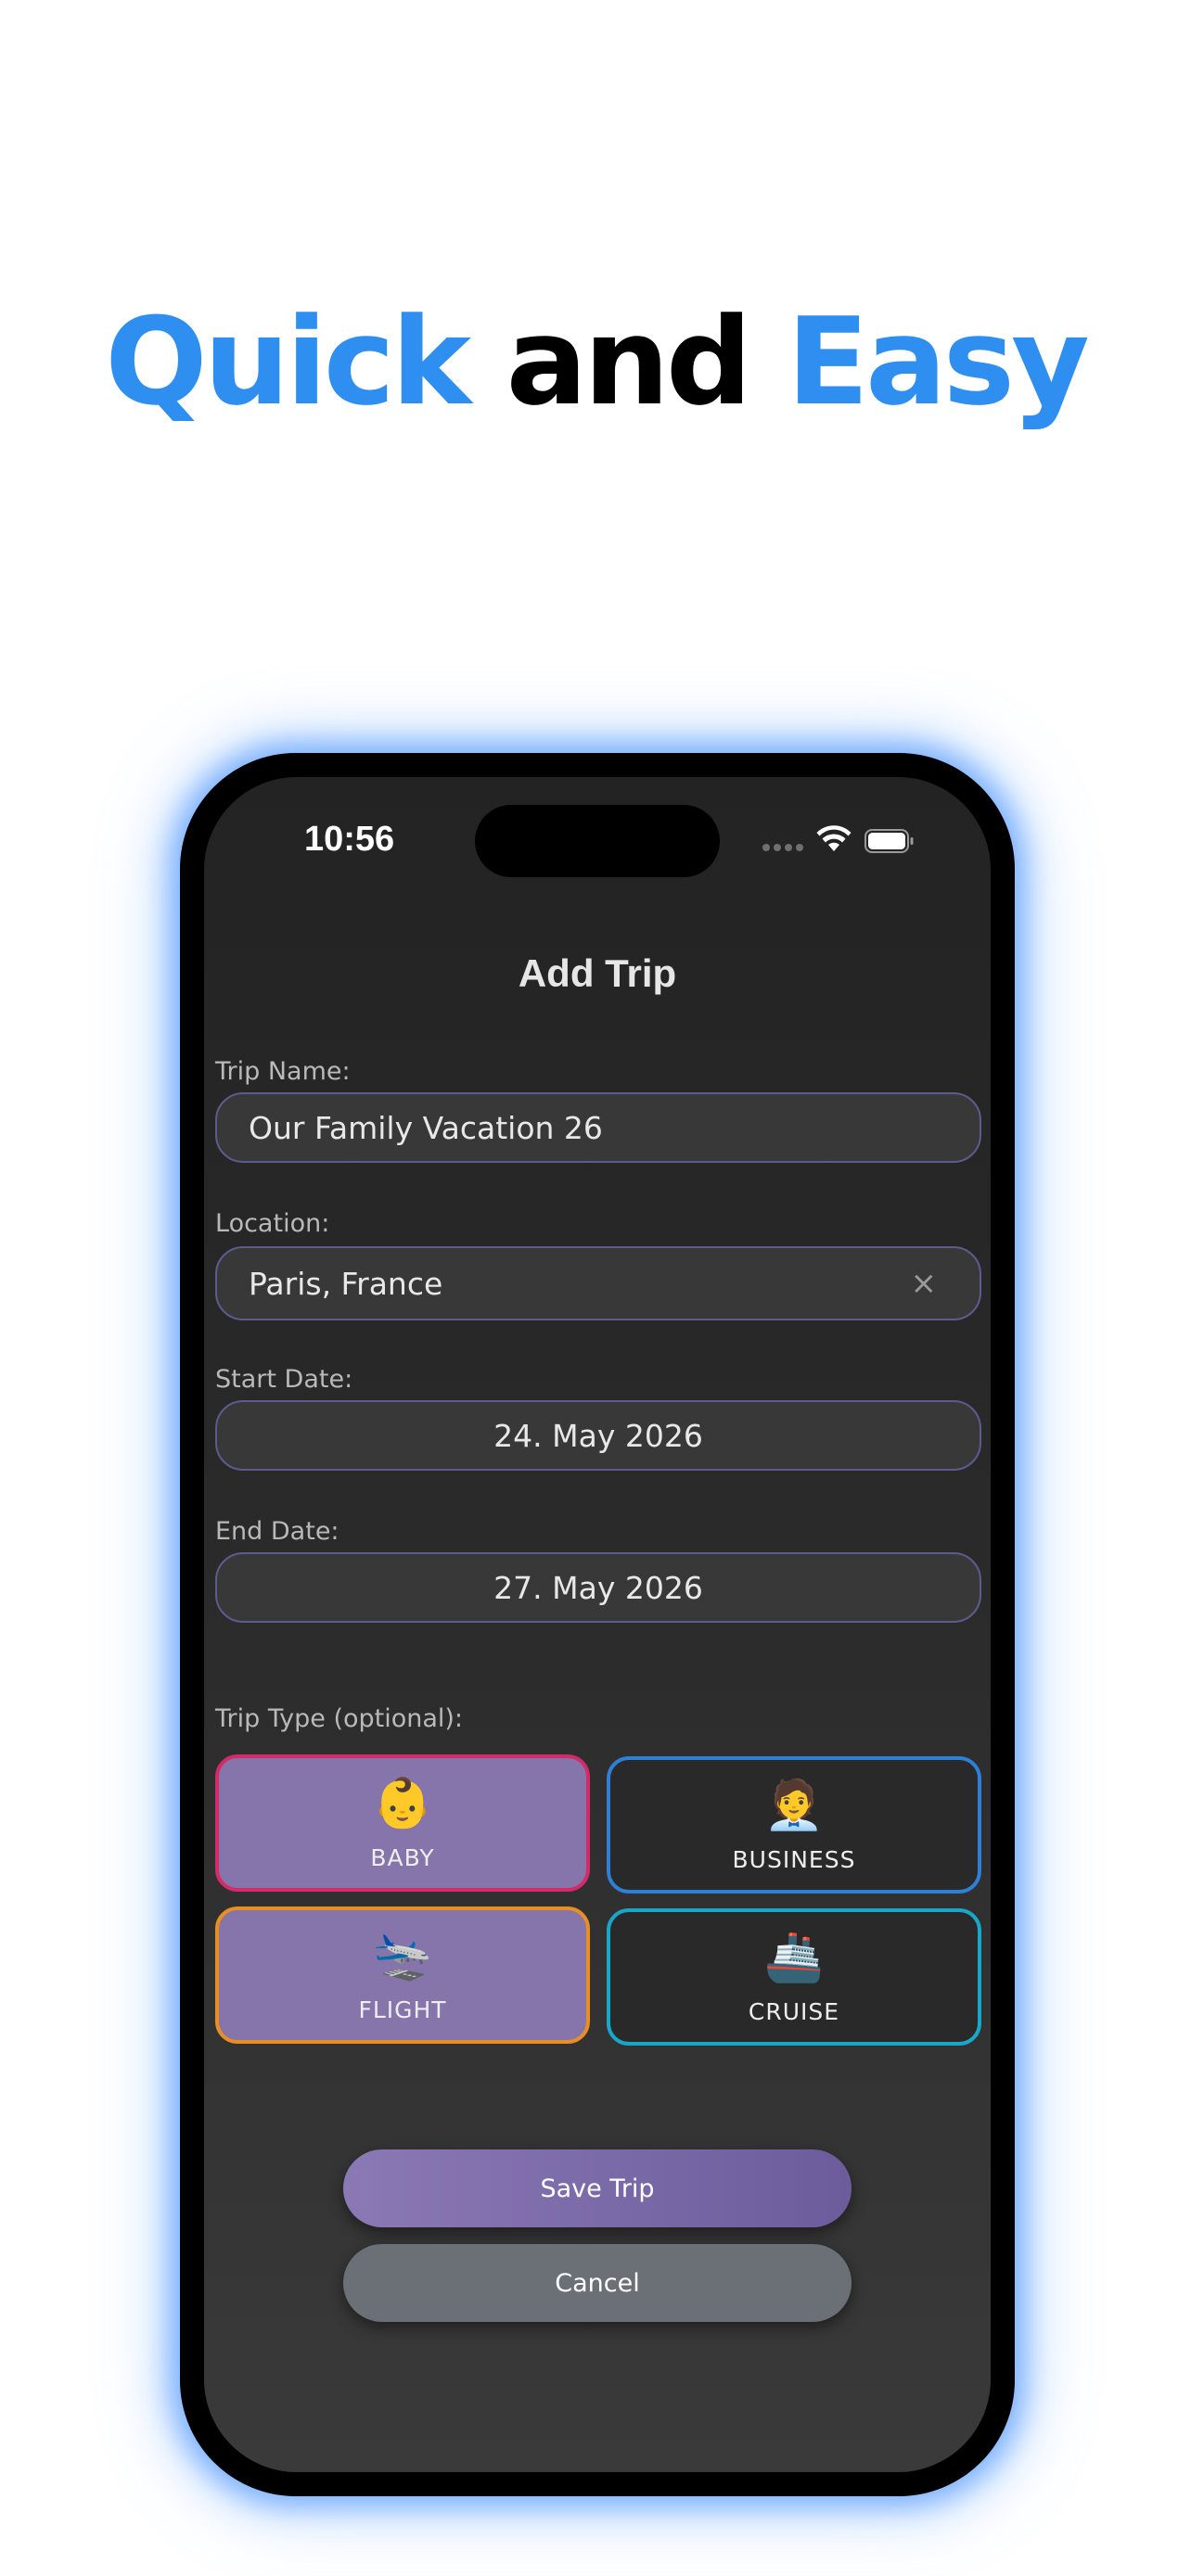 Image resolution: width=1191 pixels, height=2576 pixels. What do you see at coordinates (272, 1223) in the screenshot?
I see `location-label: Location:` at bounding box center [272, 1223].